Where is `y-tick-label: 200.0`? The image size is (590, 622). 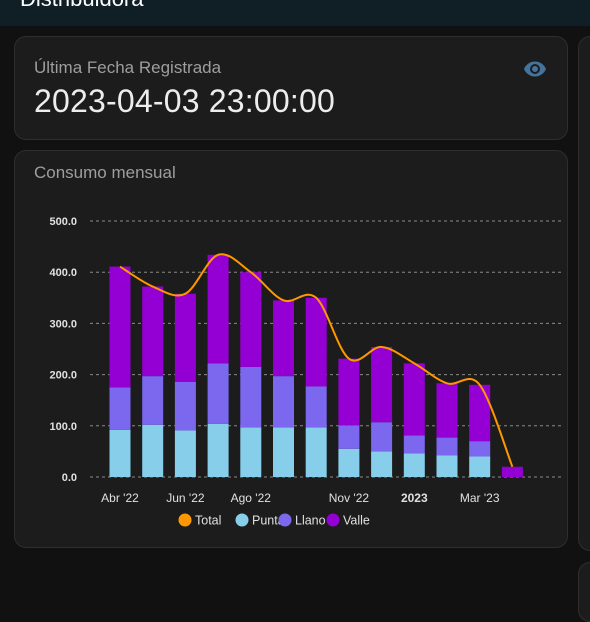
y-tick-label: 200.0 is located at coordinates (63, 376).